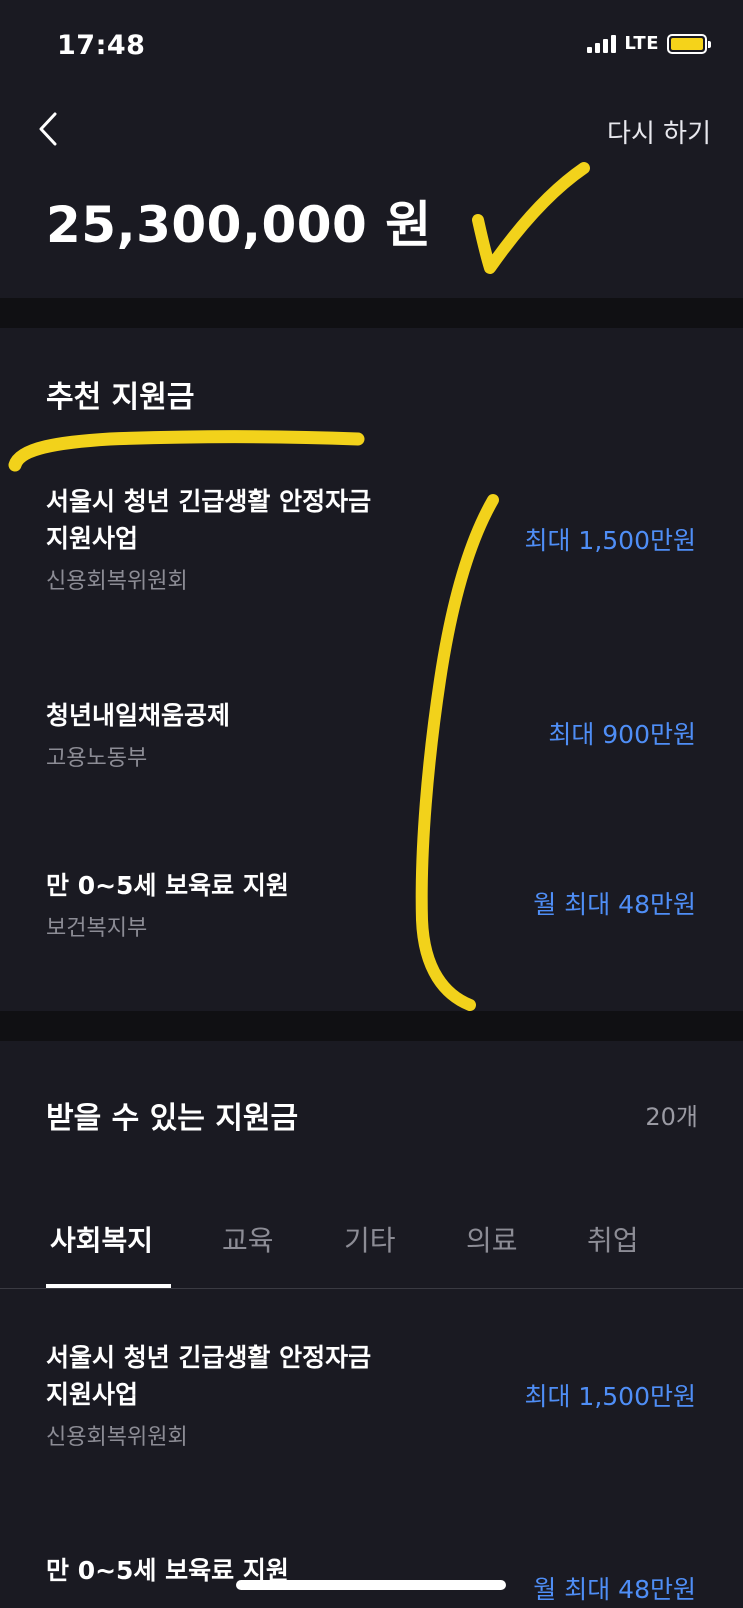 This screenshot has width=743, height=1608. Describe the element at coordinates (492, 1239) in the screenshot. I see `tab-medical: 의료` at that location.